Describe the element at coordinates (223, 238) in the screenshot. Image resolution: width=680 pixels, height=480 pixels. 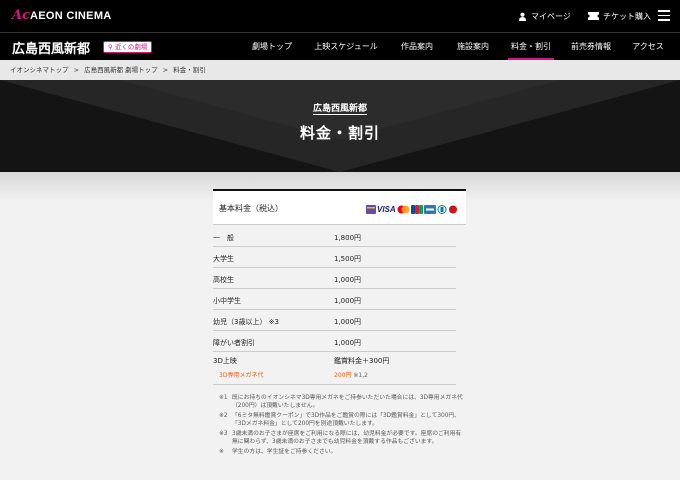
I see `row-label: 一 般` at that location.